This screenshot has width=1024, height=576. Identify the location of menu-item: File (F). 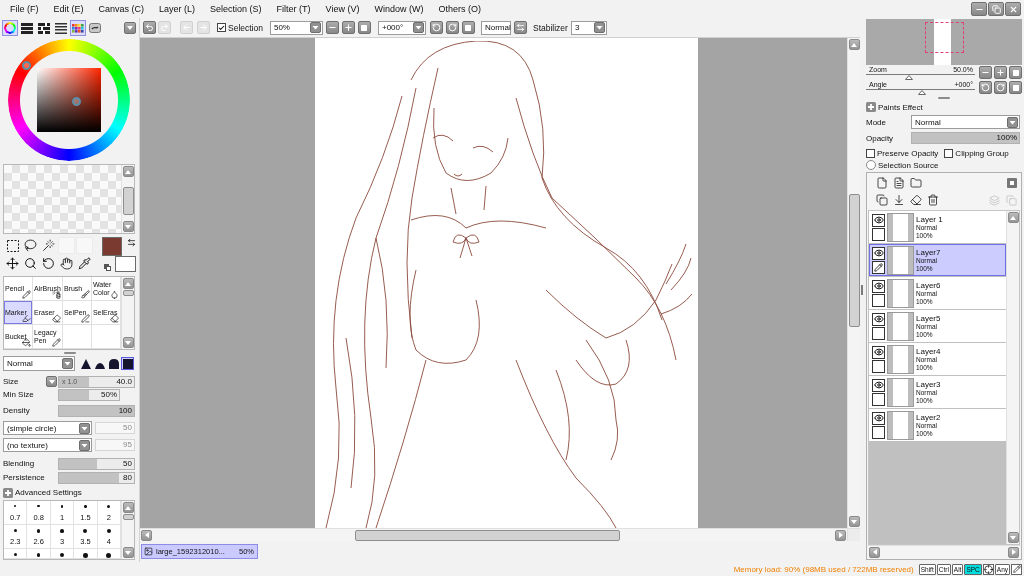
(24, 9).